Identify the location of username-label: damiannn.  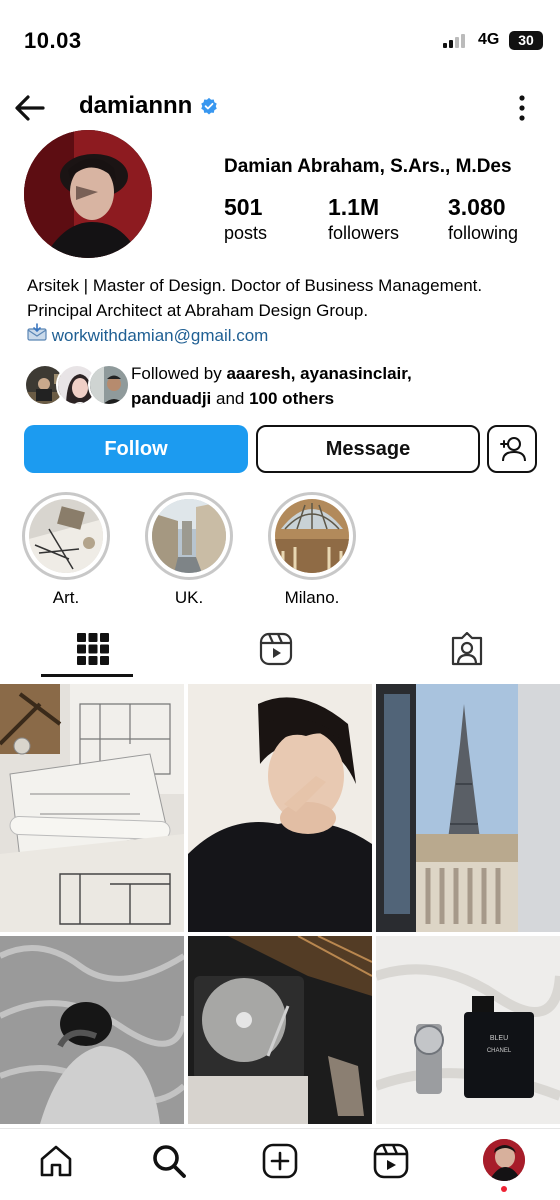
(136, 105).